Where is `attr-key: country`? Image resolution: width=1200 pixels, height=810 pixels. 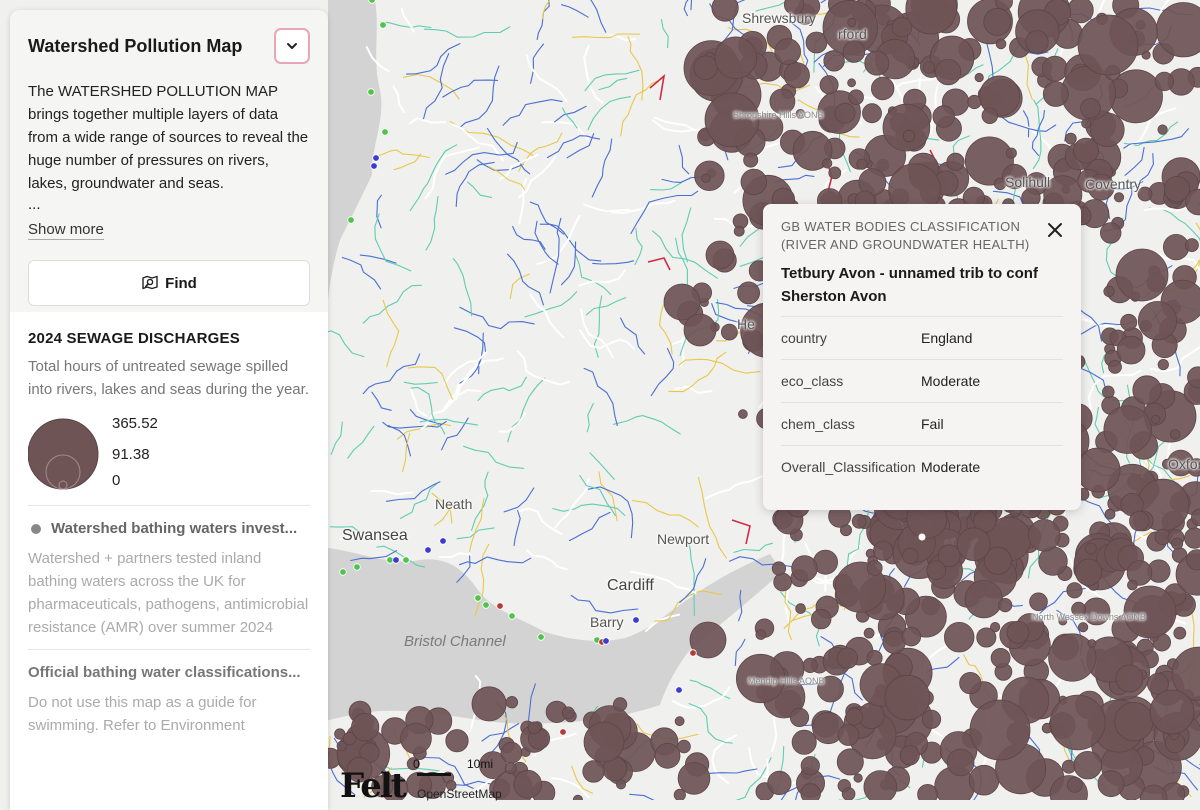 attr-key: country is located at coordinates (851, 338).